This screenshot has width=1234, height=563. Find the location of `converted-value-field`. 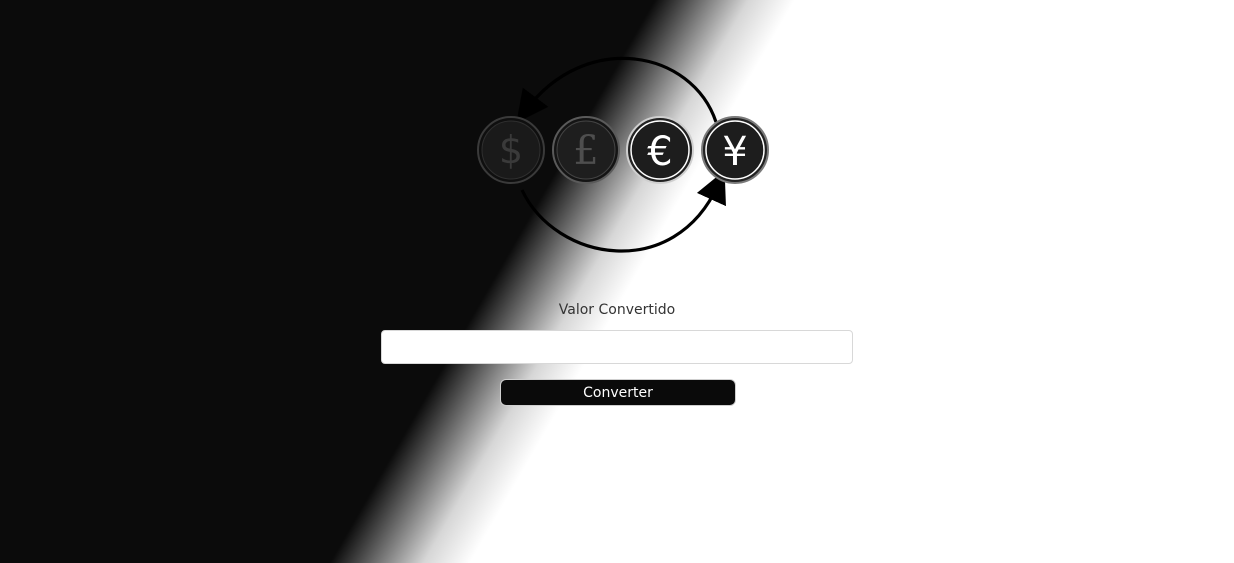

converted-value-field is located at coordinates (617, 347).